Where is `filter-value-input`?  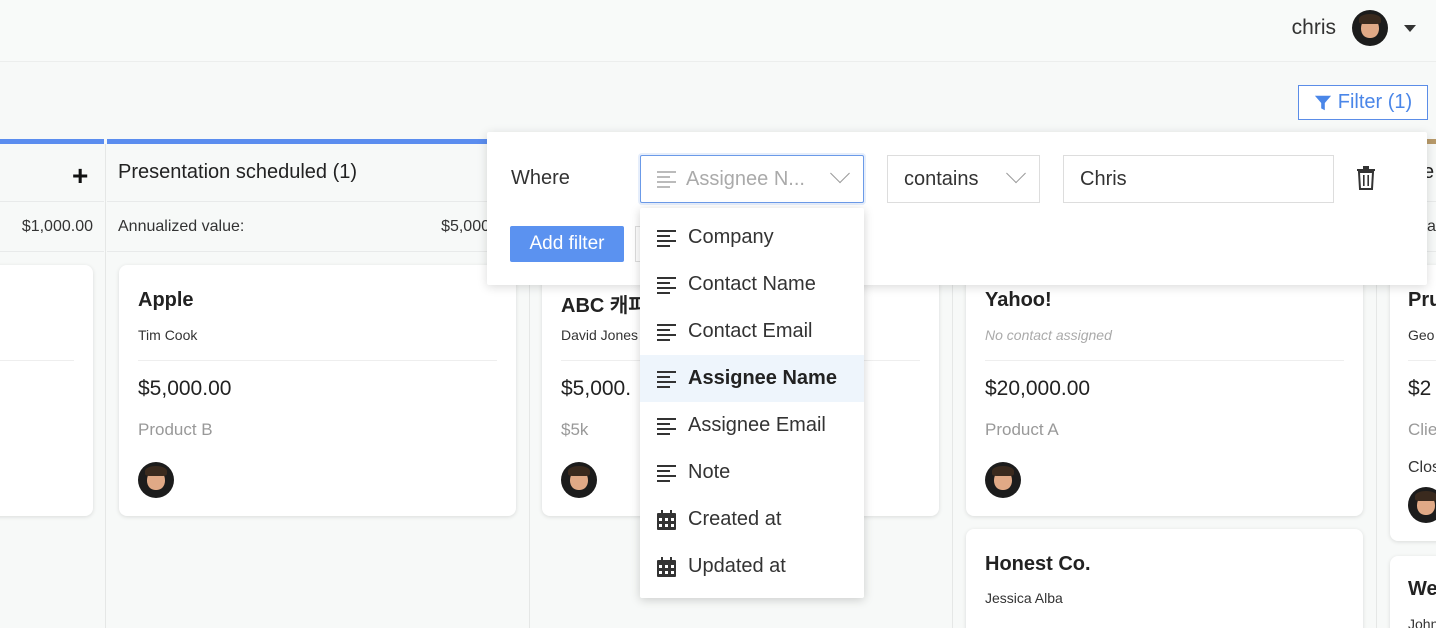
filter-value-input is located at coordinates (1198, 179).